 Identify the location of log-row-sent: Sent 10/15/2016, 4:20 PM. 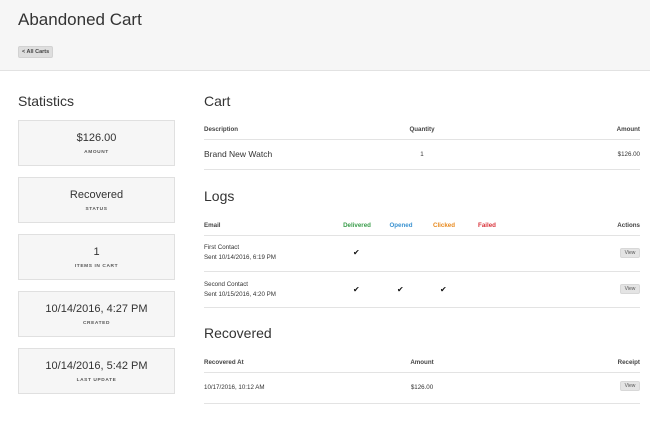
(240, 294).